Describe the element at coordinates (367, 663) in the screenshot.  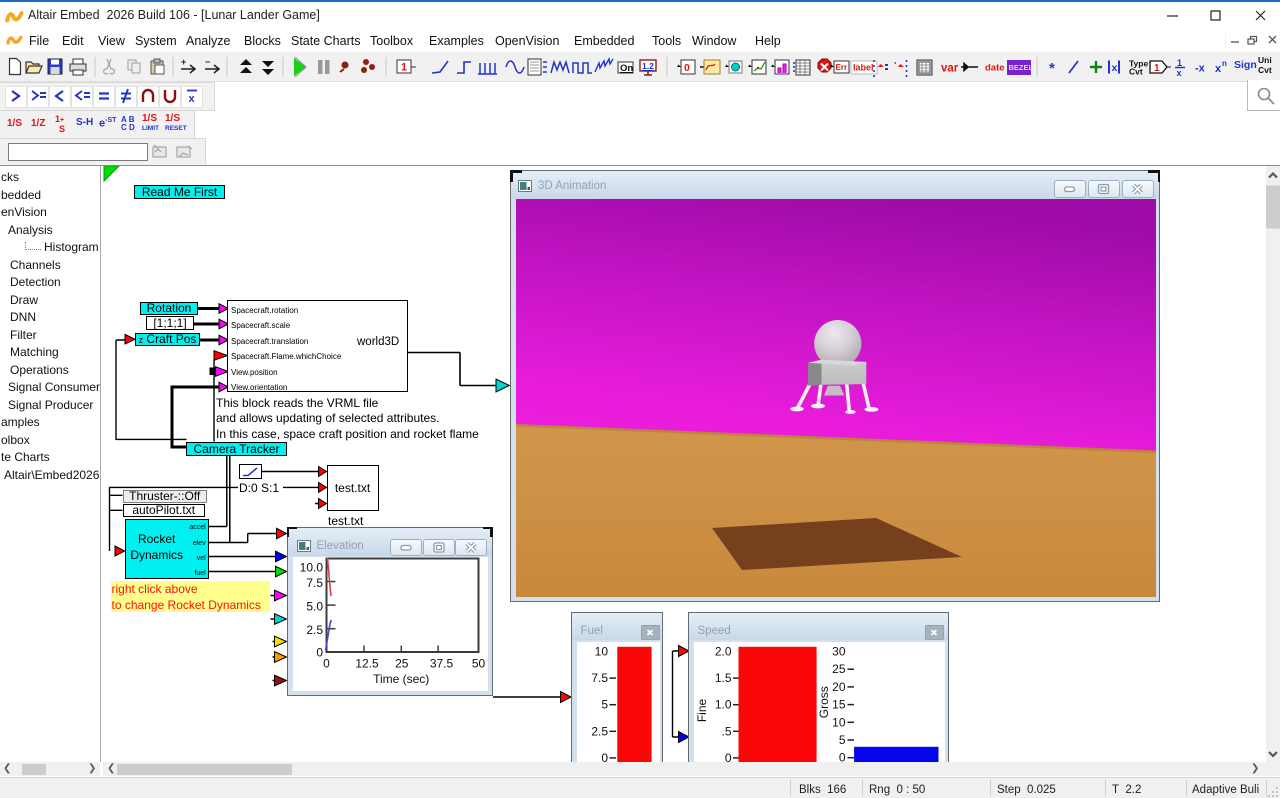
I see `svg-text: 12.5` at that location.